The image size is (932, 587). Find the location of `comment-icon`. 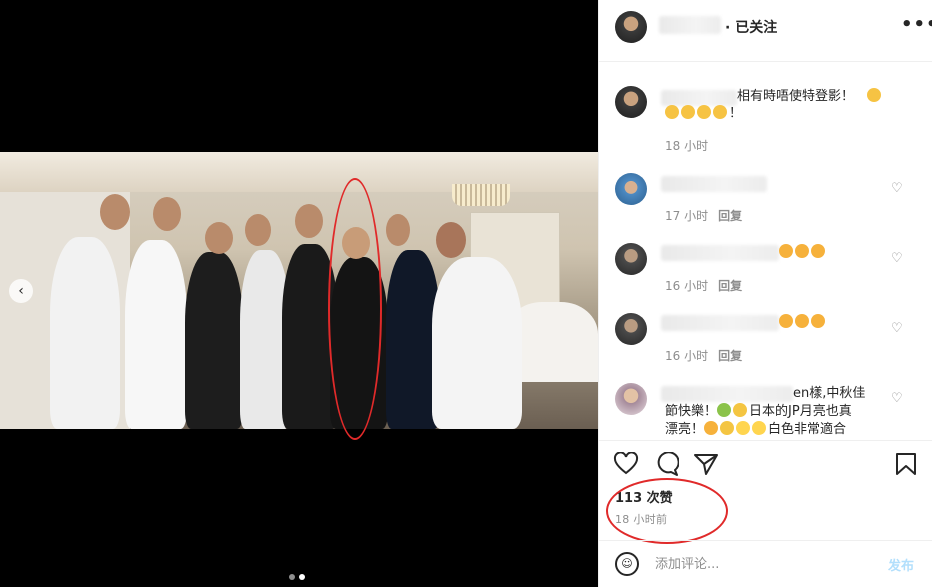

comment-icon is located at coordinates (666, 464).